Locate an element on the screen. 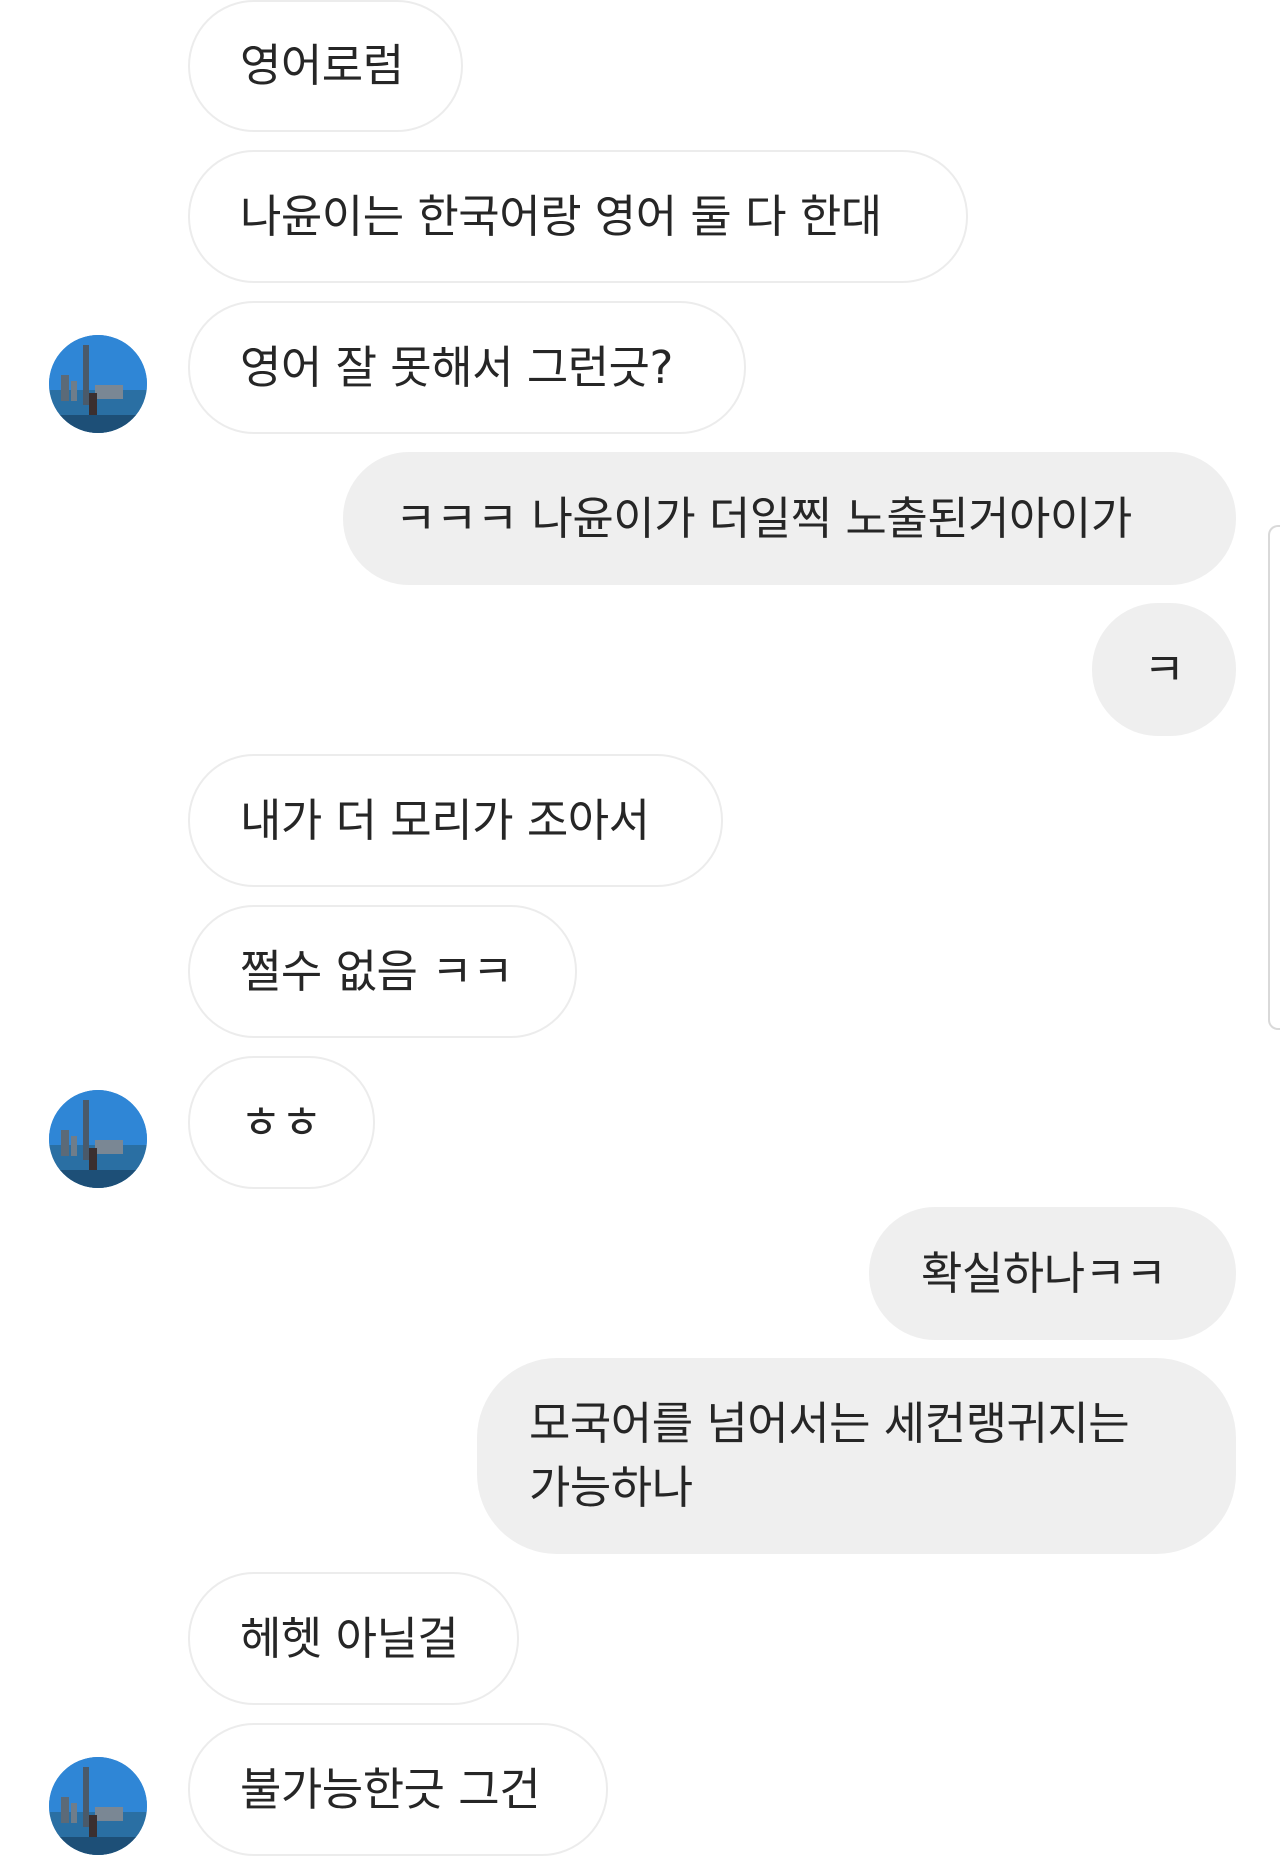  message-text: 내가 더 모리가 조아서 is located at coordinates (445, 820).